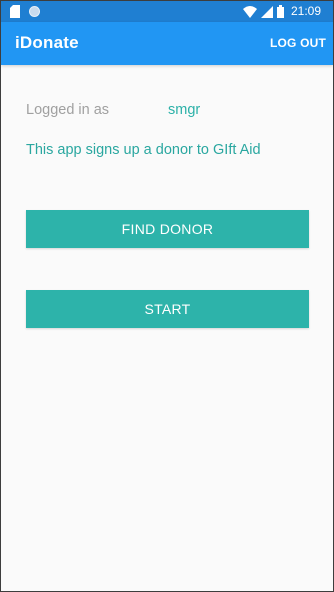  What do you see at coordinates (167, 43) in the screenshot?
I see `app-bar: iDonate LOG OUT` at bounding box center [167, 43].